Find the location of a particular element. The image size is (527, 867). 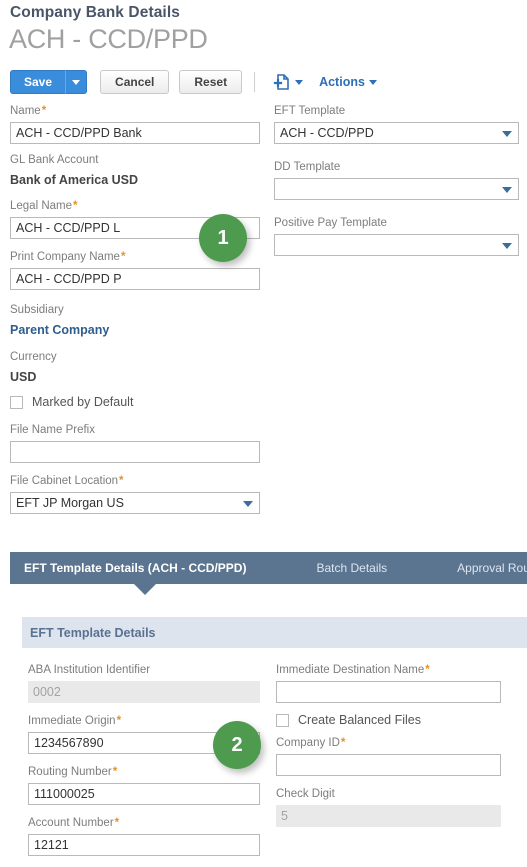

subsidiary-label: Subsidiary is located at coordinates (37, 310).